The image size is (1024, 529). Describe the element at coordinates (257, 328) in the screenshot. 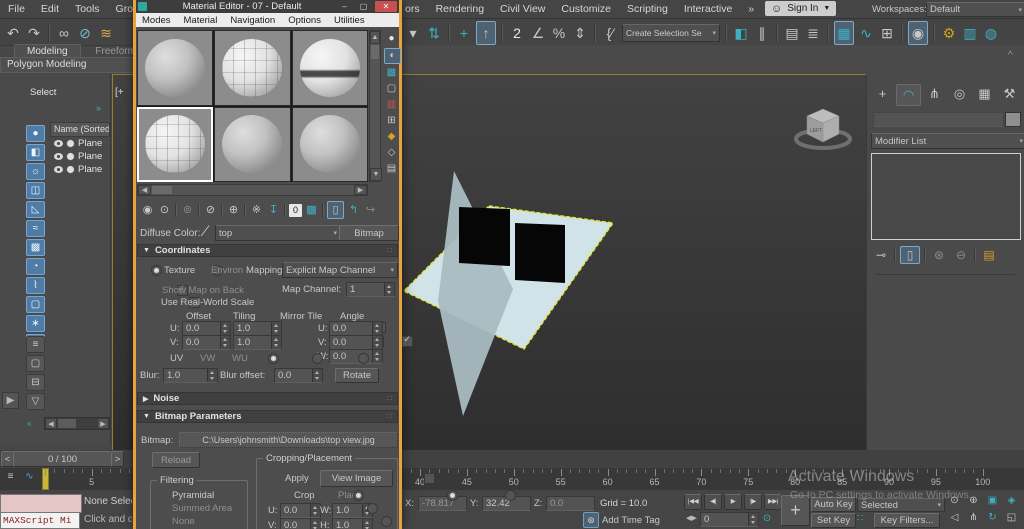

I see `u-tiling-field: 1.0` at that location.